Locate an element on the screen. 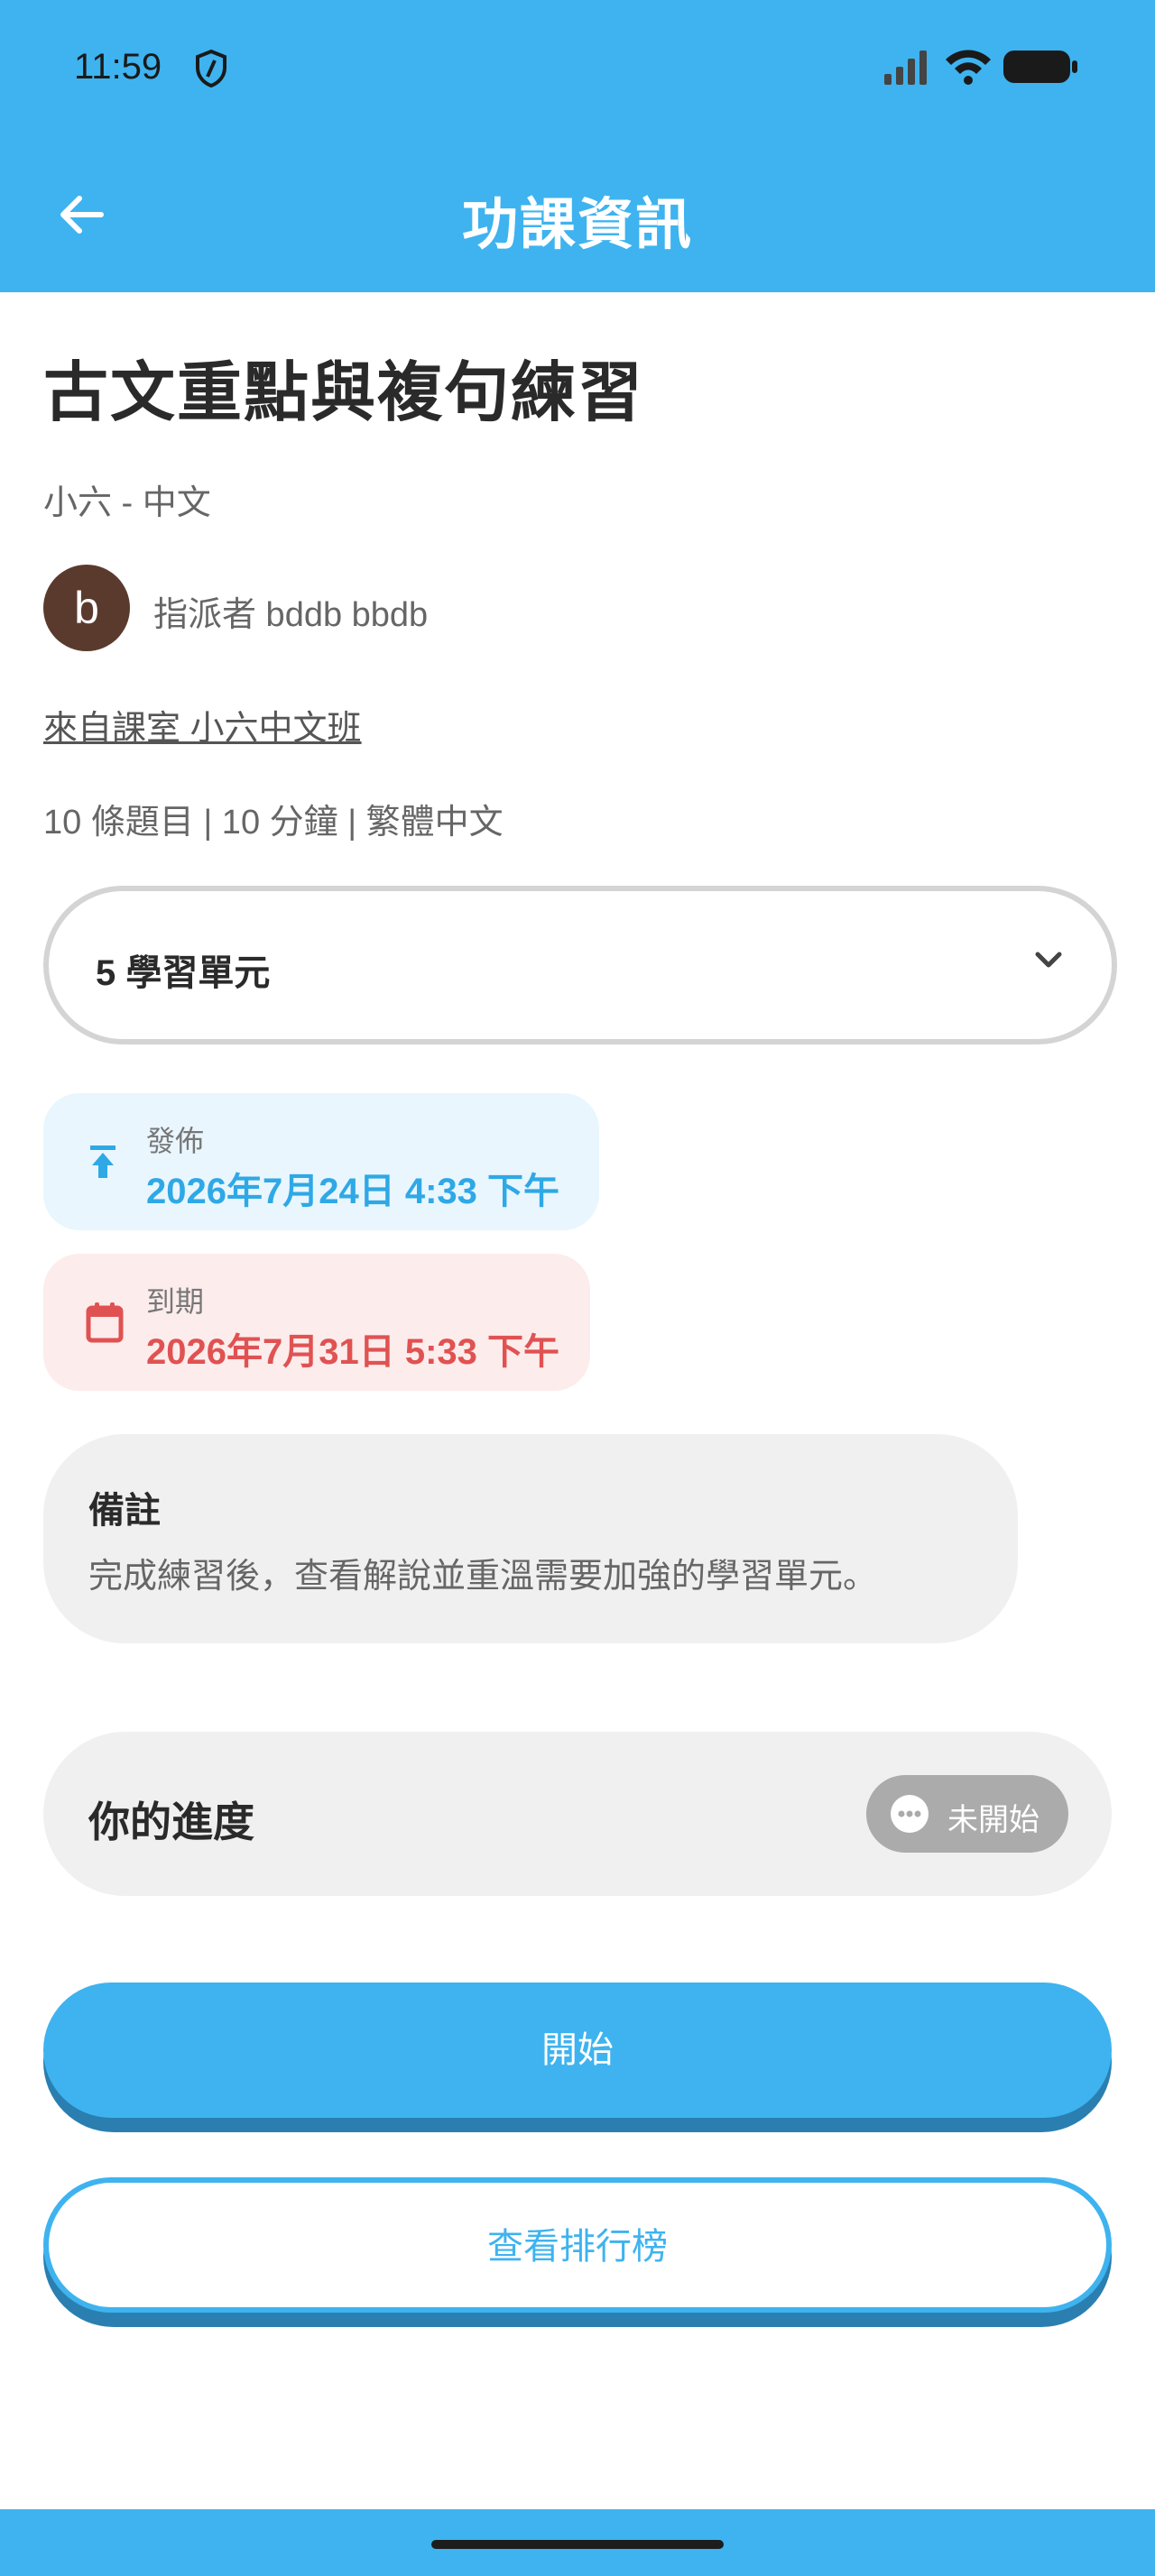  notes-card: 備註 完成練習後，查看解說並重溫需要加強的學習單元。 is located at coordinates (530, 1538).